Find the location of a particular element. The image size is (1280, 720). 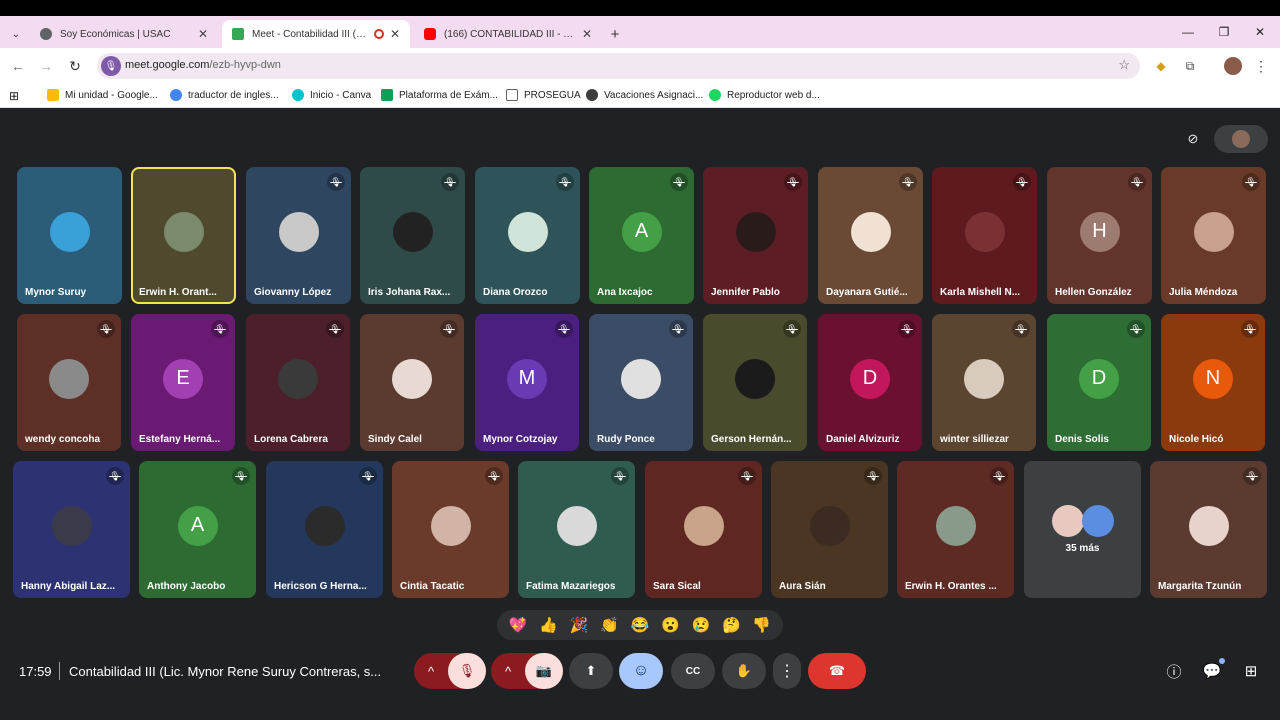

minimize-button: — is located at coordinates (1188, 32).